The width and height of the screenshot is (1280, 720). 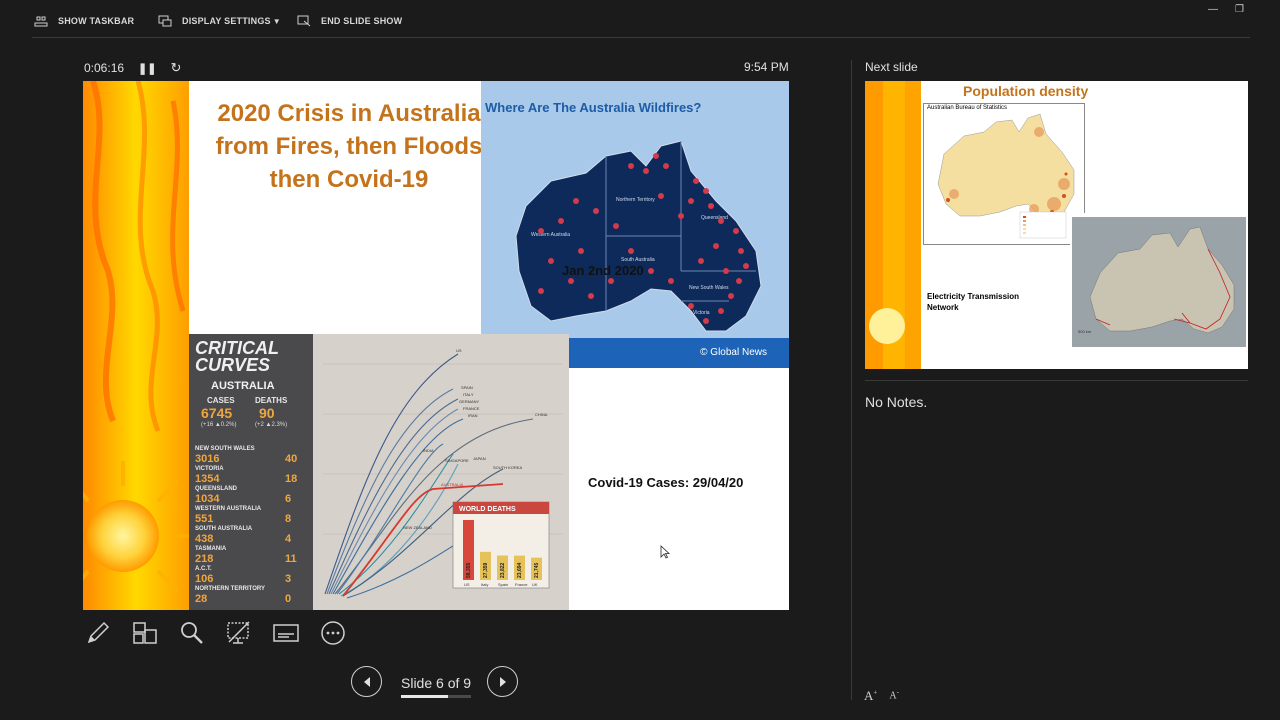 I want to click on world-deaths-country: France, so click(x=521, y=584).